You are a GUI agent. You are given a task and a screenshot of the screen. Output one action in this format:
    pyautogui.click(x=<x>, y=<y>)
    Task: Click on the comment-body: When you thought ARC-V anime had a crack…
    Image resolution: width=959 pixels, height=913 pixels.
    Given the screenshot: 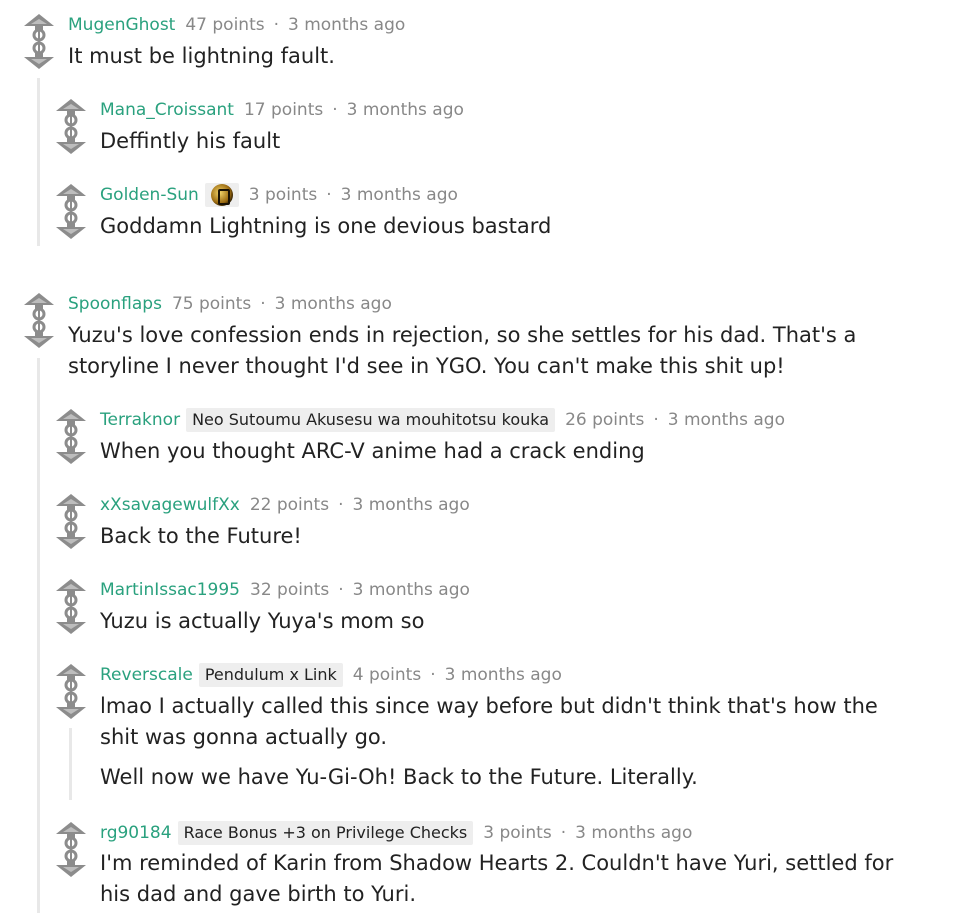 What is the action you would take?
    pyautogui.click(x=510, y=451)
    